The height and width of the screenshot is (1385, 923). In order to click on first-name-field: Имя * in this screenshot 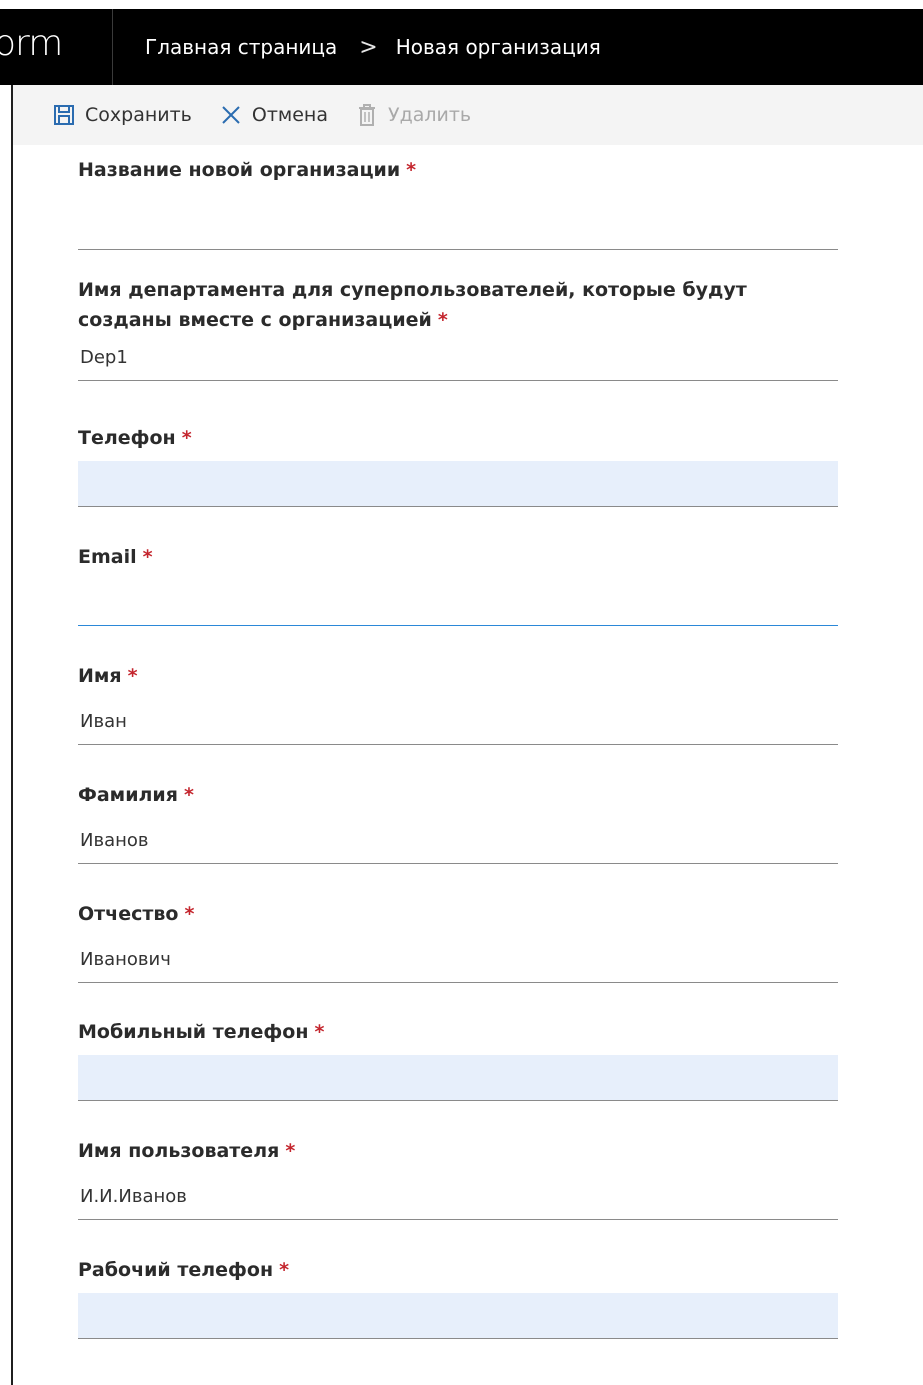, I will do `click(458, 703)`.